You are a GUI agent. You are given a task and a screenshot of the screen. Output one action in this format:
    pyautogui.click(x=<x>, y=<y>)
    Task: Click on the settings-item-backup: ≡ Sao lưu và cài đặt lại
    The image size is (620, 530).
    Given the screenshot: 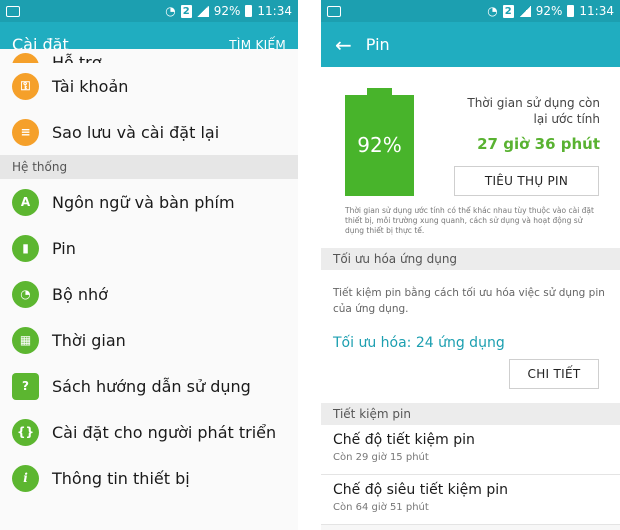 What is the action you would take?
    pyautogui.click(x=149, y=132)
    